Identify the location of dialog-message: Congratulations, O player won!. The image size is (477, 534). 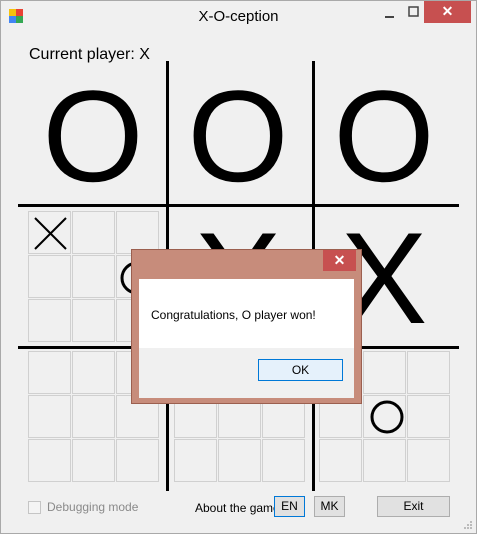
(233, 315).